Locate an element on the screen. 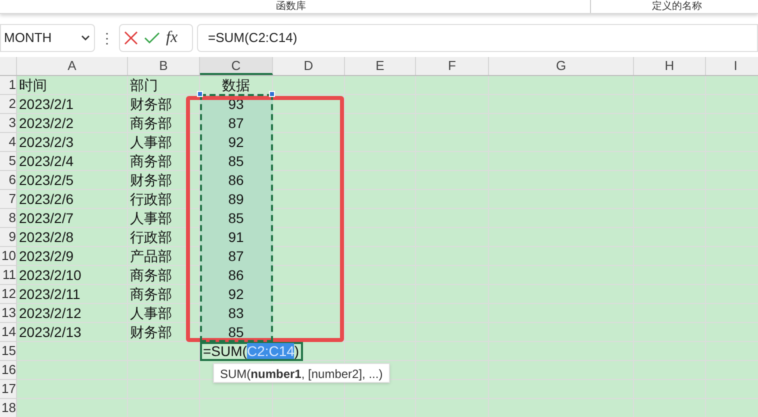  row-header: 8 is located at coordinates (8, 218).